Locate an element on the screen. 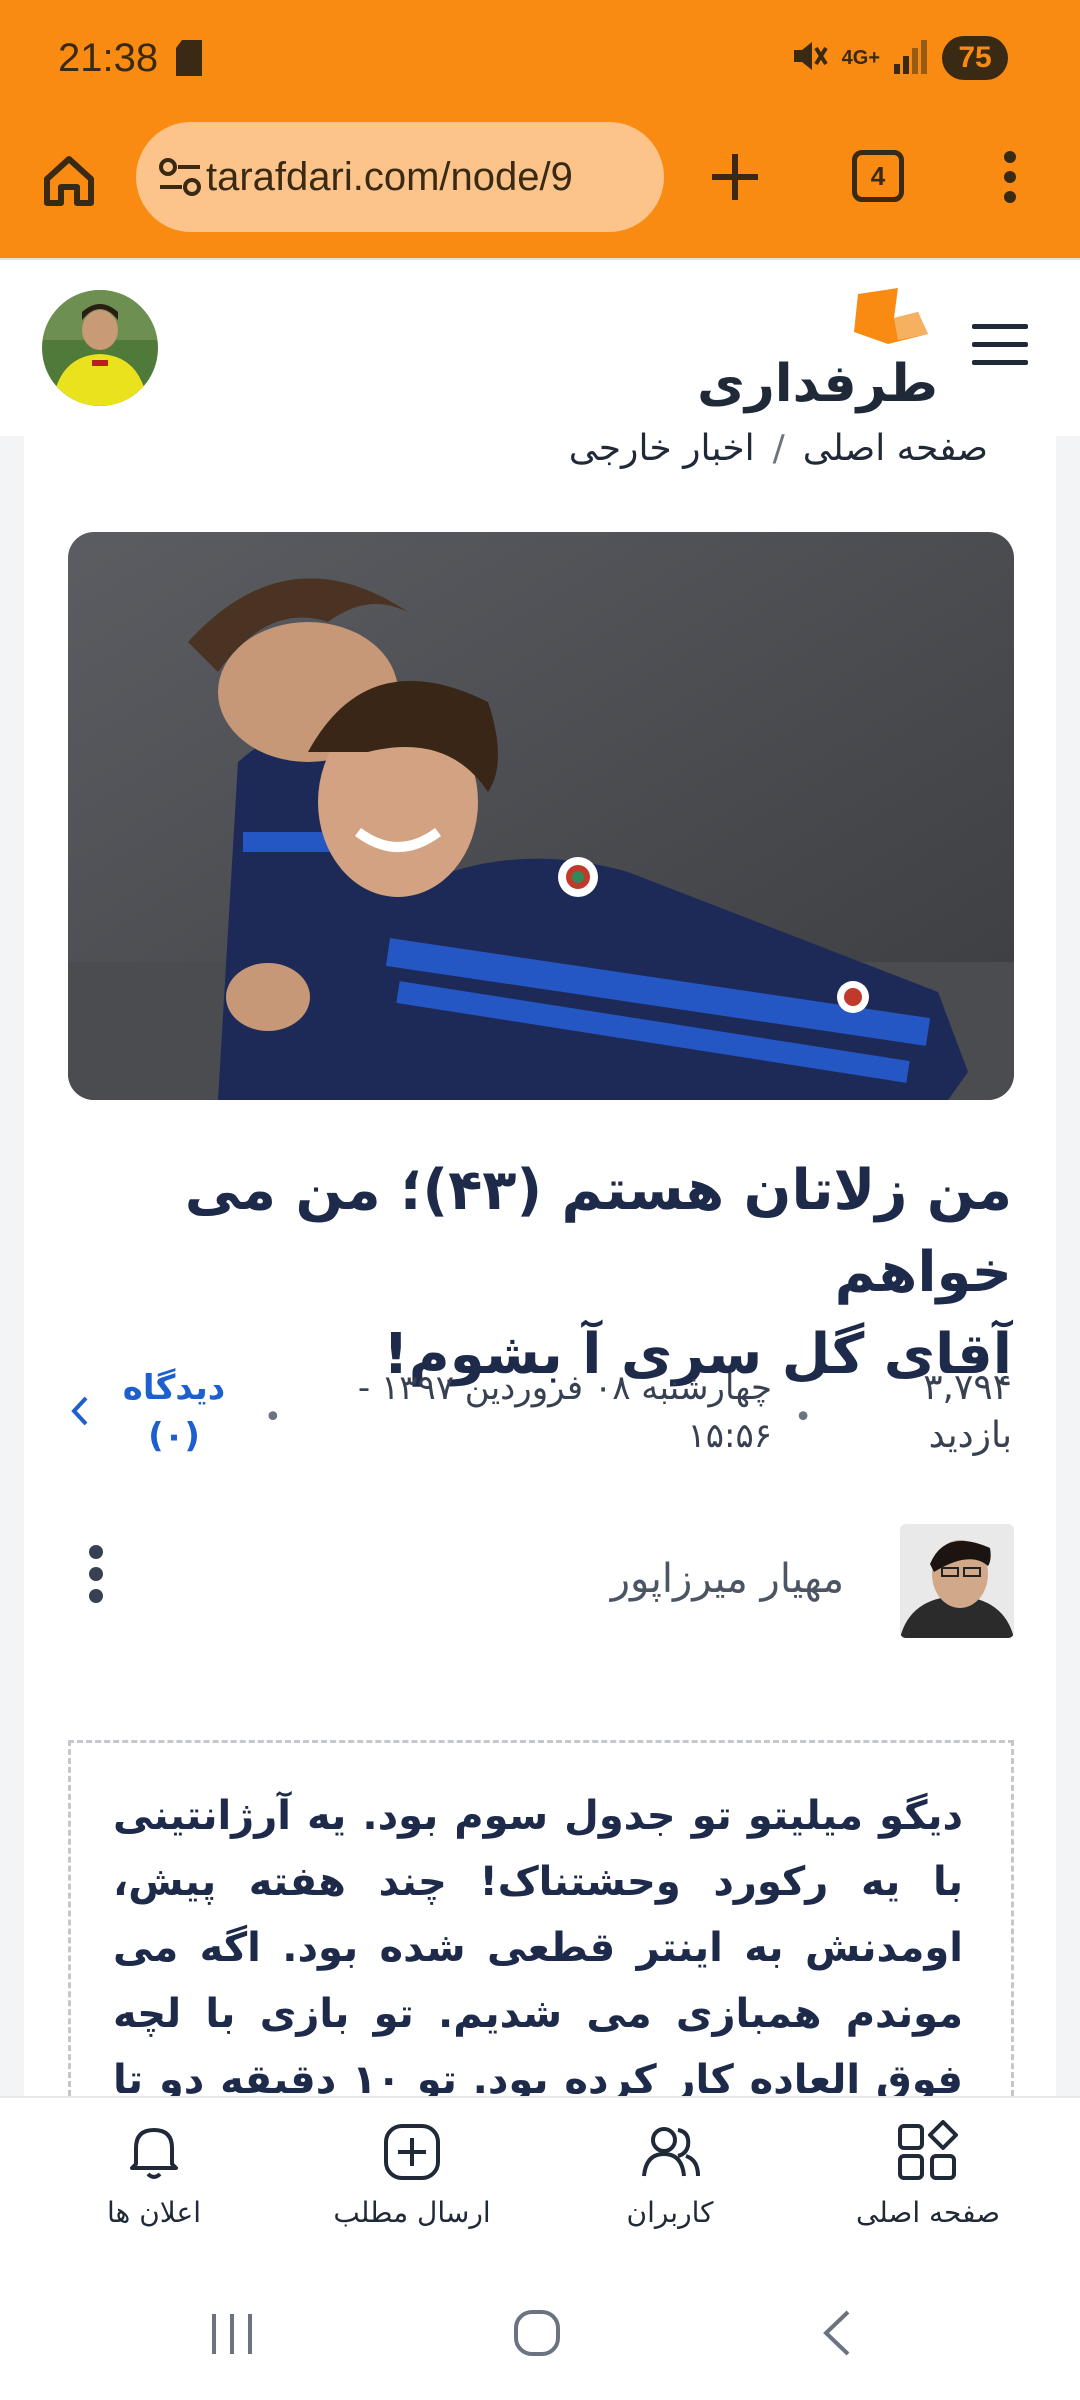 This screenshot has height=2400, width=1080. breadcrumb-home: صفحه اصلی is located at coordinates (895, 448).